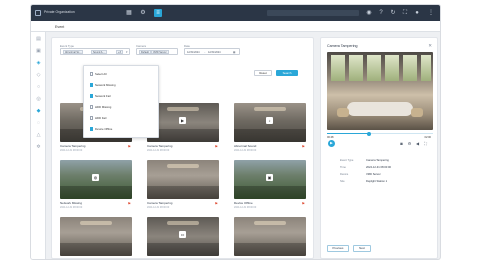 Image resolution: width=482 pixels, height=261 pixels. I want to click on sound-icon: ♪, so click(269, 120).